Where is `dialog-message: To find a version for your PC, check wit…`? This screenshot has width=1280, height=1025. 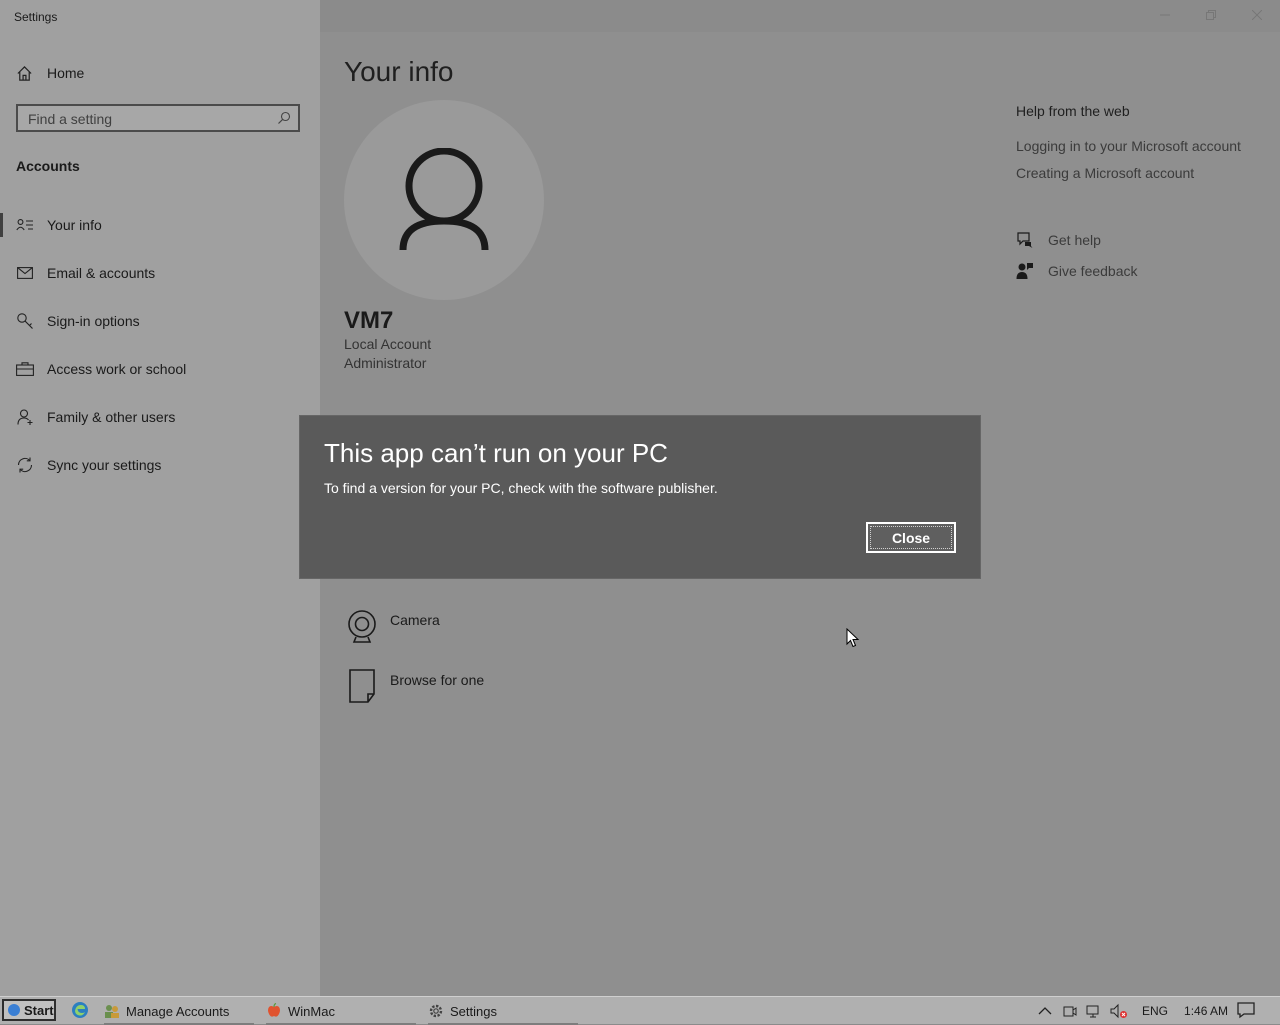 dialog-message: To find a version for your PC, check wit… is located at coordinates (521, 488).